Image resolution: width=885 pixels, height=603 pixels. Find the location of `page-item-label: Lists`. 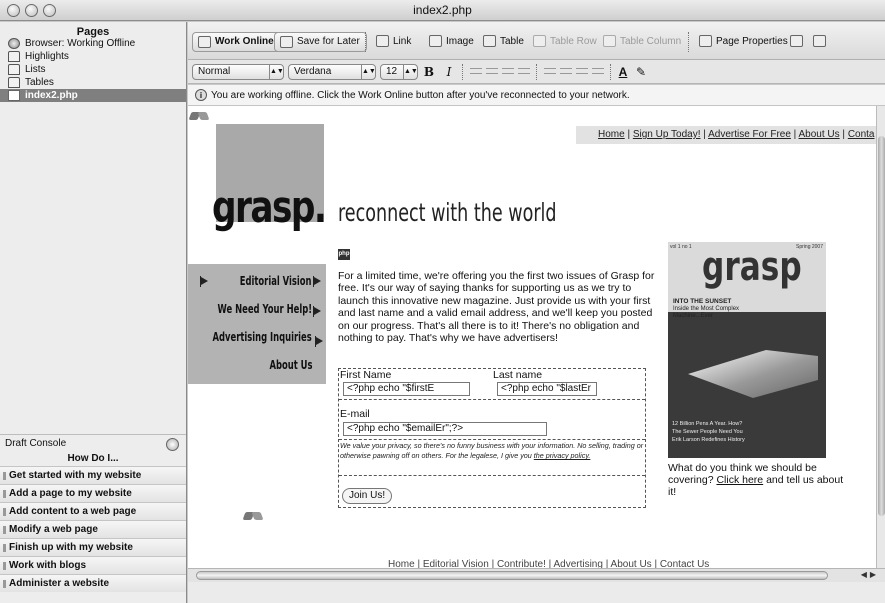

page-item-label: Lists is located at coordinates (35, 69).